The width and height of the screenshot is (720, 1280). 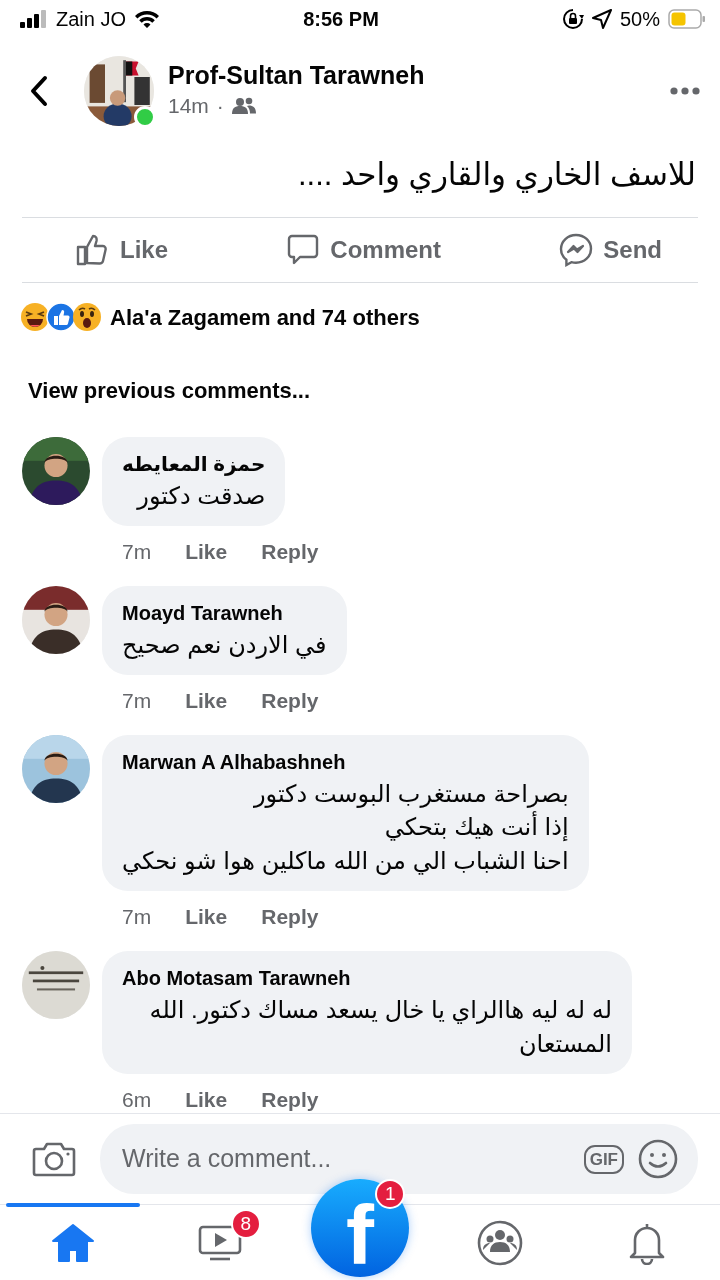 I want to click on comment-text: بصراحة مستغرب البوست دكتور إذا أنت هيك بتحكي احنا الشباب الي من الله ماكلين هوا شو نحكي, so click(x=345, y=827).